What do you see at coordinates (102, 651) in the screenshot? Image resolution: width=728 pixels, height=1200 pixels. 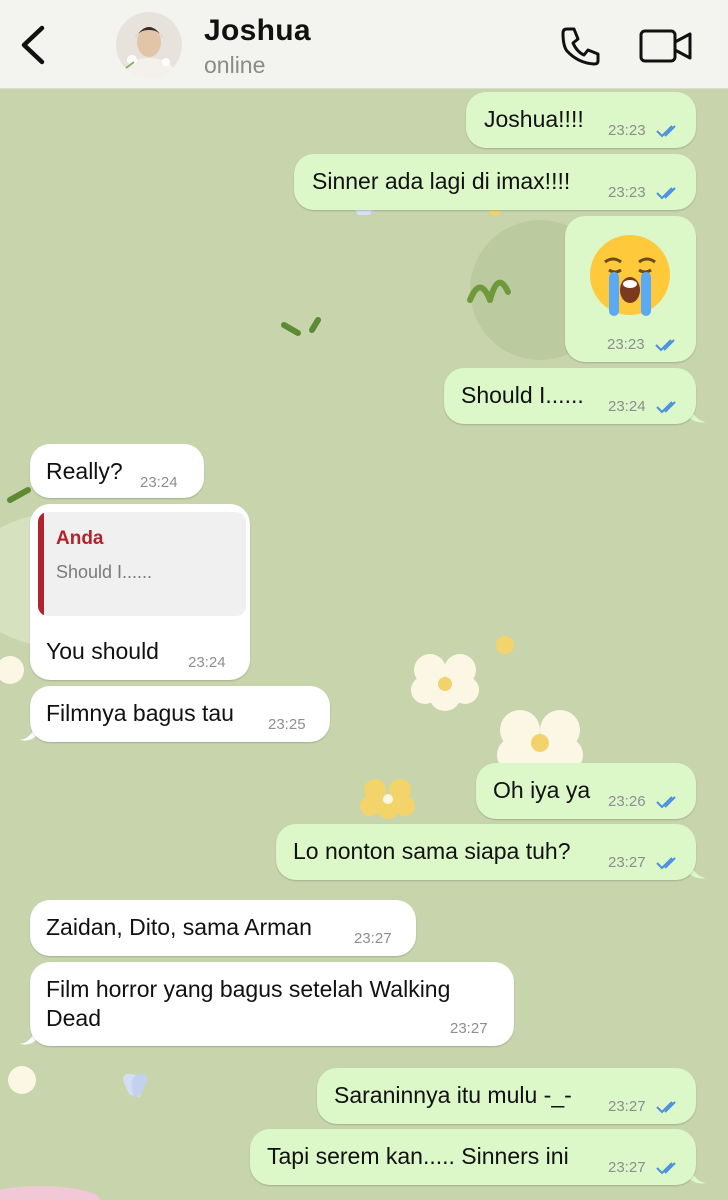 I see `message-text: You should` at bounding box center [102, 651].